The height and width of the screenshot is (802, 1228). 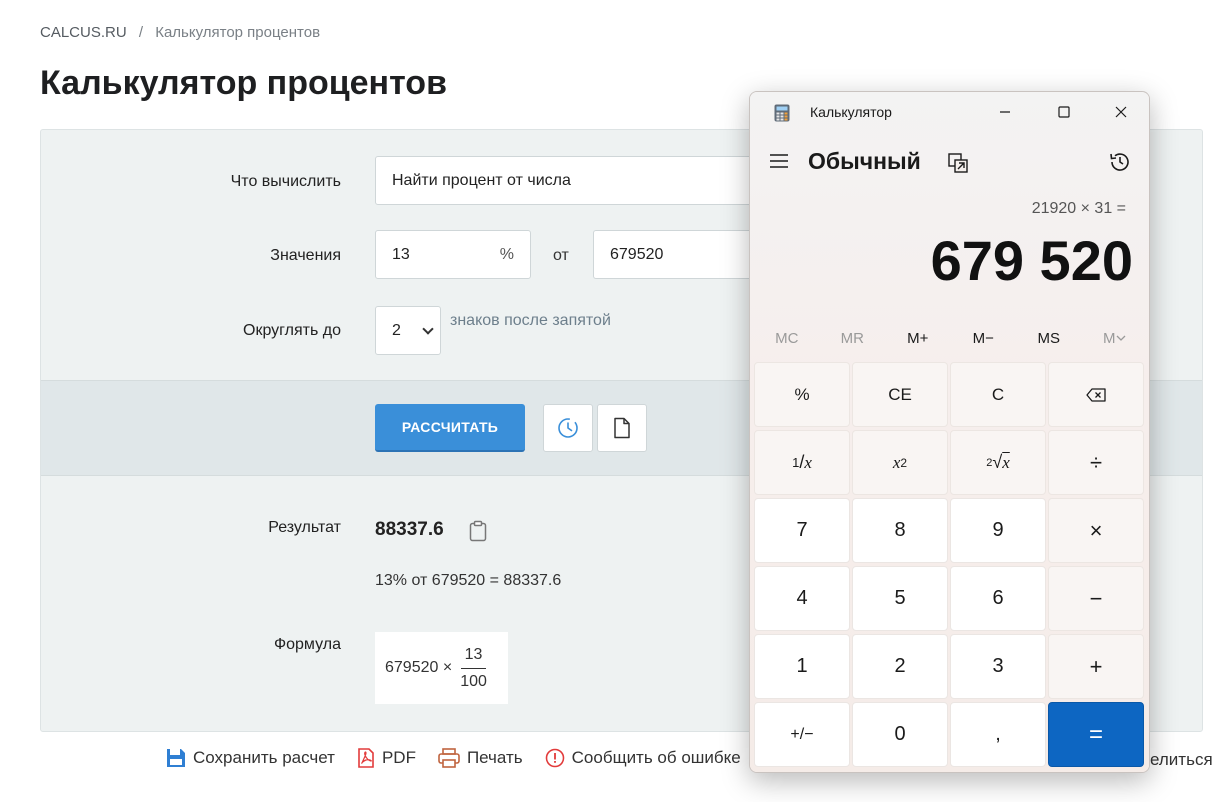 I want to click on minimize-button, so click(x=1005, y=112).